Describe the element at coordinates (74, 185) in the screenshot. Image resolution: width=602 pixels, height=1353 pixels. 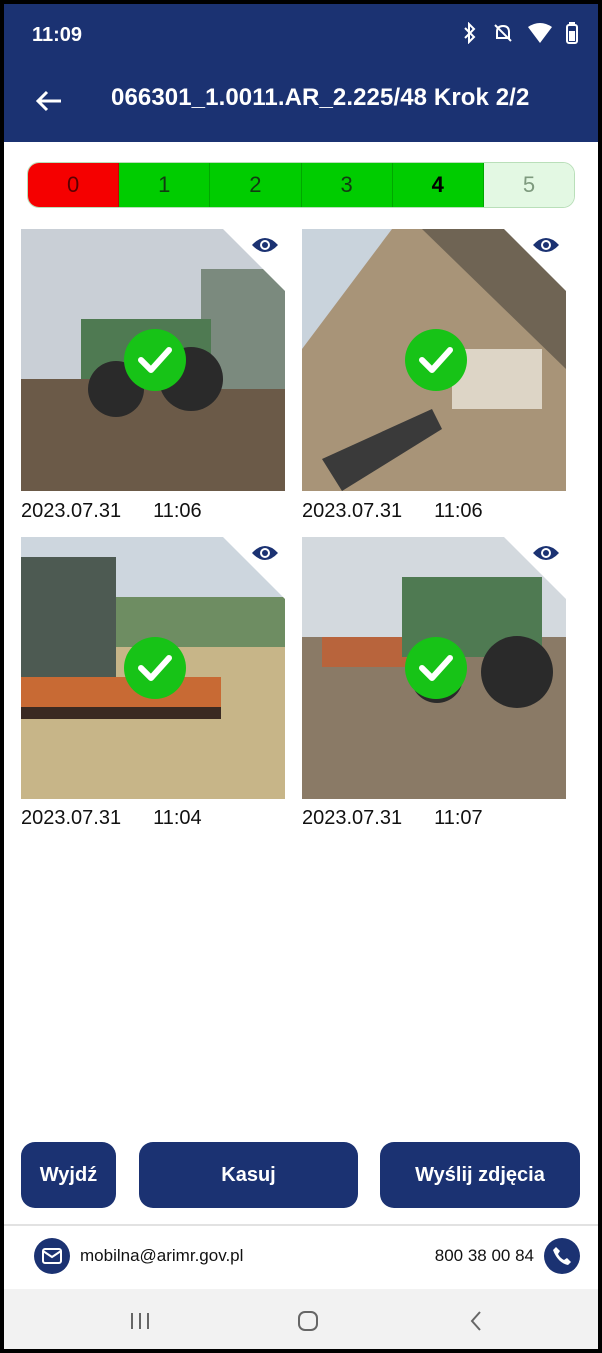
I see `step-0: 0` at that location.